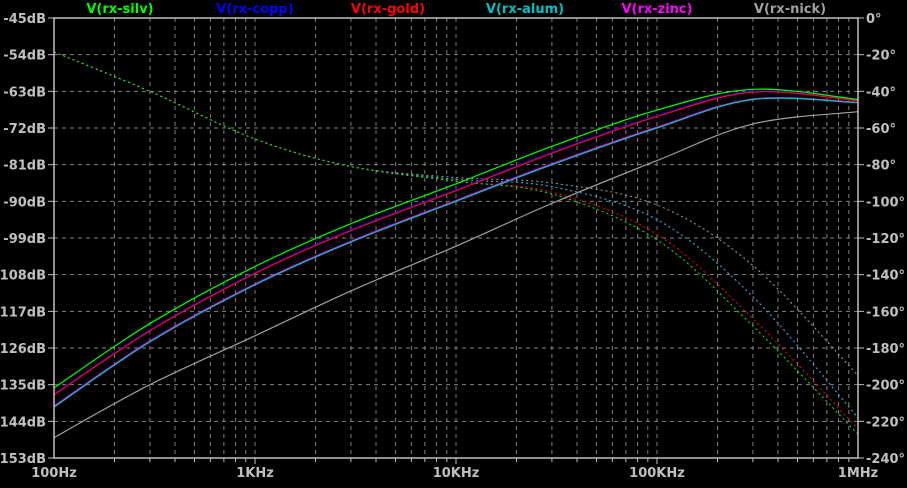 Image resolution: width=907 pixels, height=488 pixels. I want to click on legend-entry: V(rx-nick), so click(790, 9).